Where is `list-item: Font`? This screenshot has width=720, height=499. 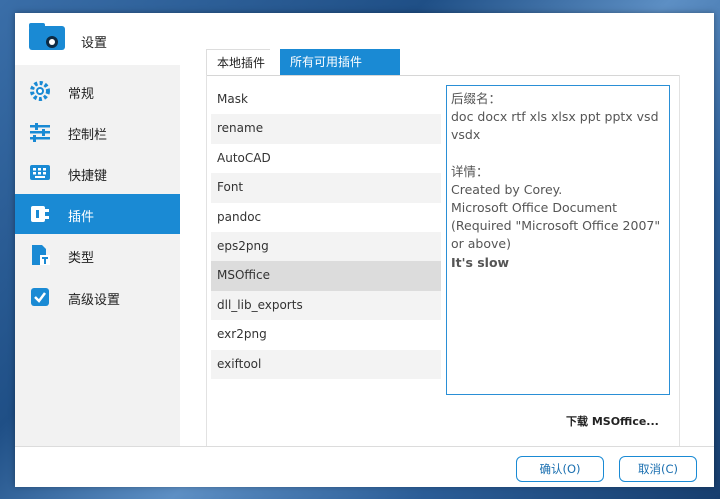 list-item: Font is located at coordinates (326, 188).